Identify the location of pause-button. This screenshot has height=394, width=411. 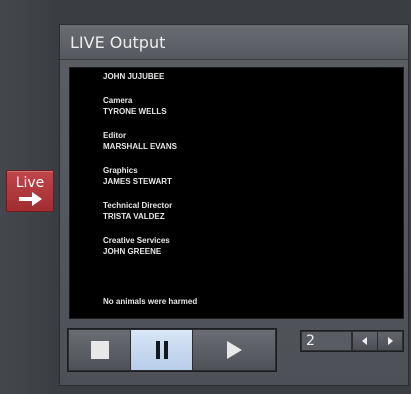
(162, 350).